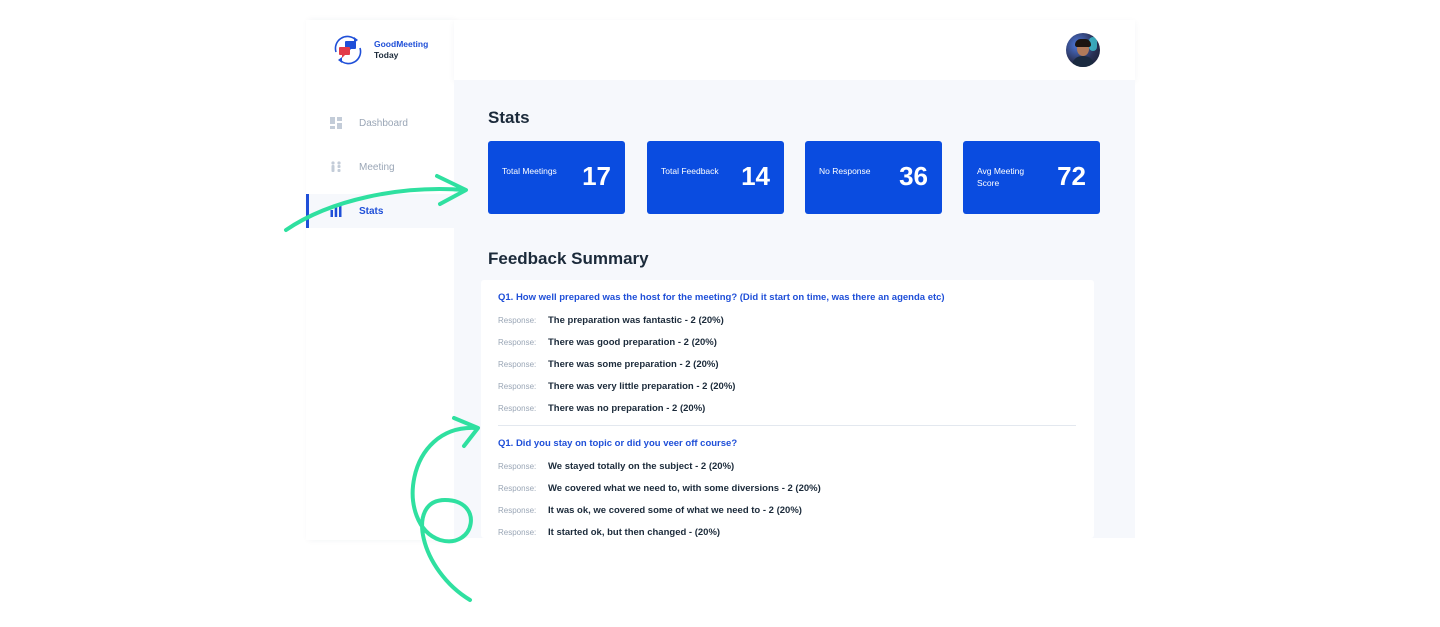 The image size is (1440, 627). Describe the element at coordinates (443, 513) in the screenshot. I see `arrow-to-feedback-icon` at that location.